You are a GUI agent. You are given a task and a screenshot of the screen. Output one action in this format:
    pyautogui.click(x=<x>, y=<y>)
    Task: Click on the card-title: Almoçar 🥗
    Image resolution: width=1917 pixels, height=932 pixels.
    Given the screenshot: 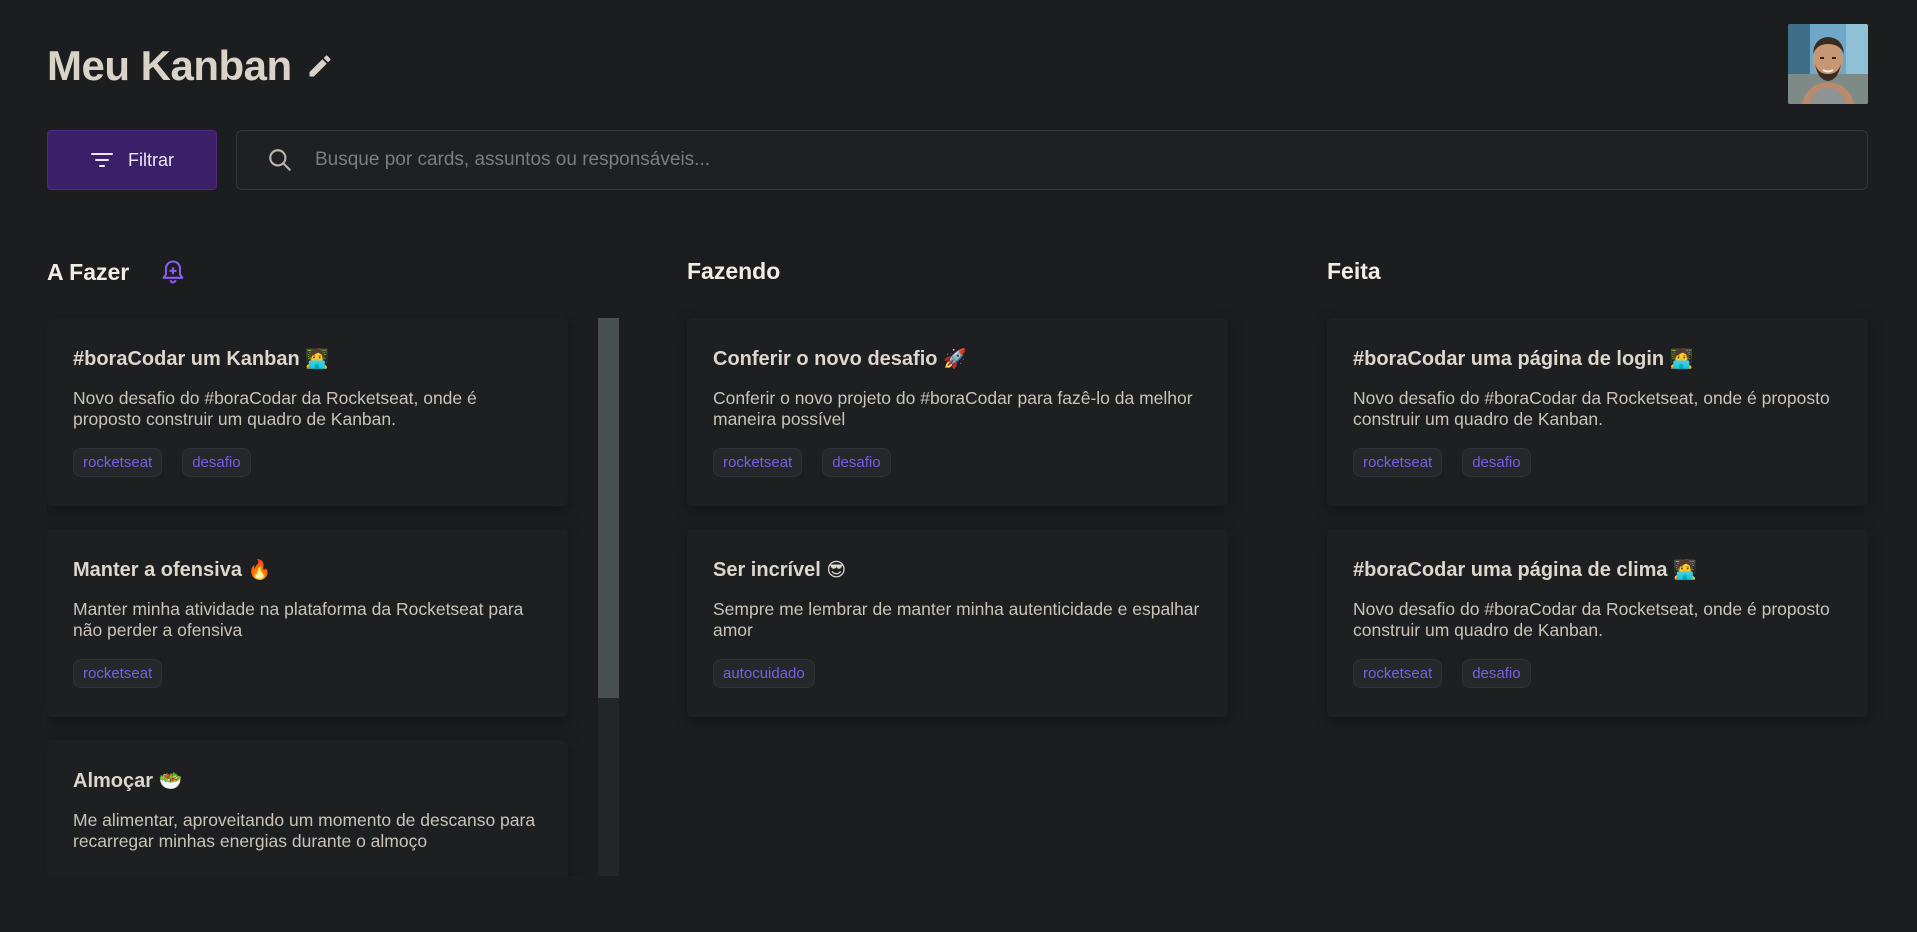 What is the action you would take?
    pyautogui.click(x=128, y=781)
    